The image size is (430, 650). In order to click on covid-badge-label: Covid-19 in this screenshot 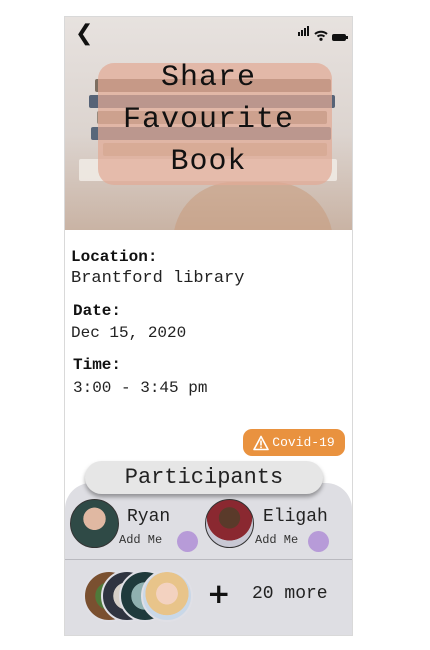, I will do `click(303, 442)`.